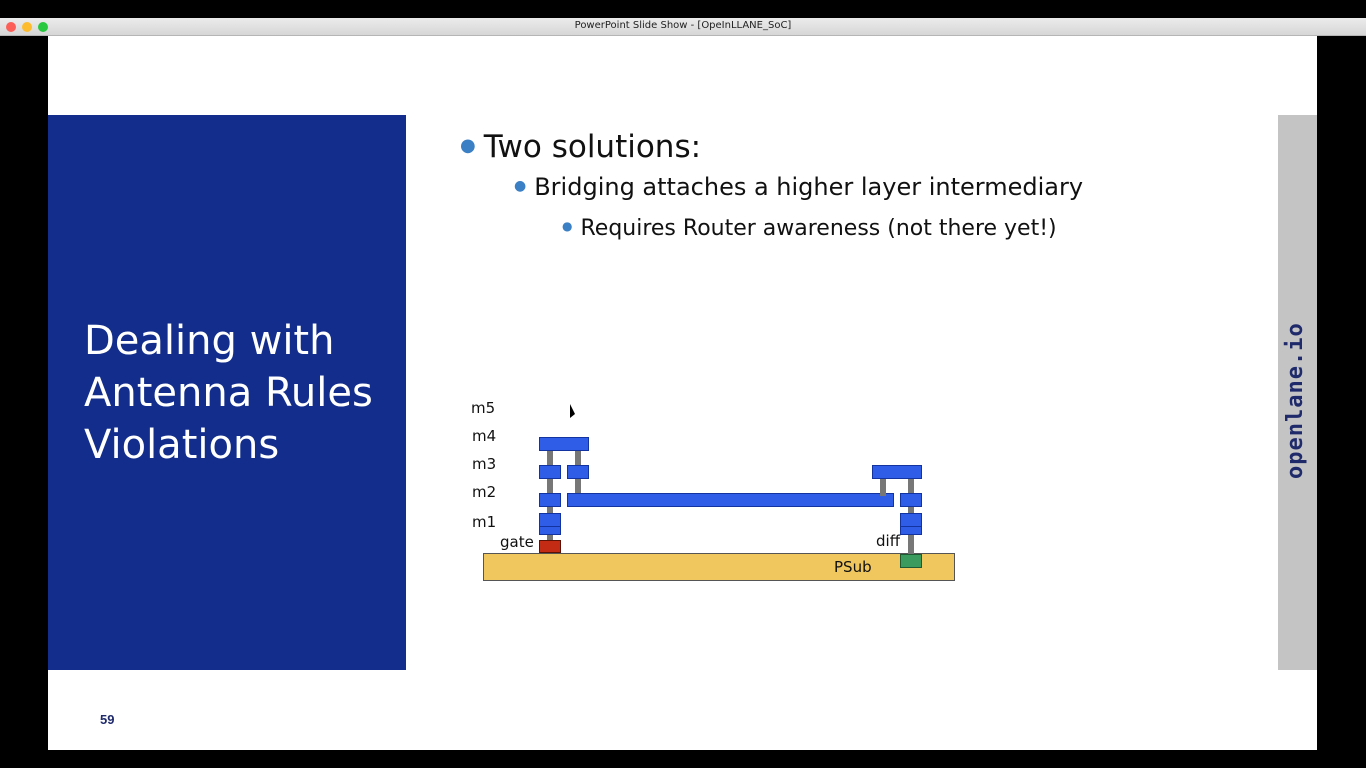  What do you see at coordinates (592, 147) in the screenshot?
I see `bullet-level-1-text: Two solutions:` at bounding box center [592, 147].